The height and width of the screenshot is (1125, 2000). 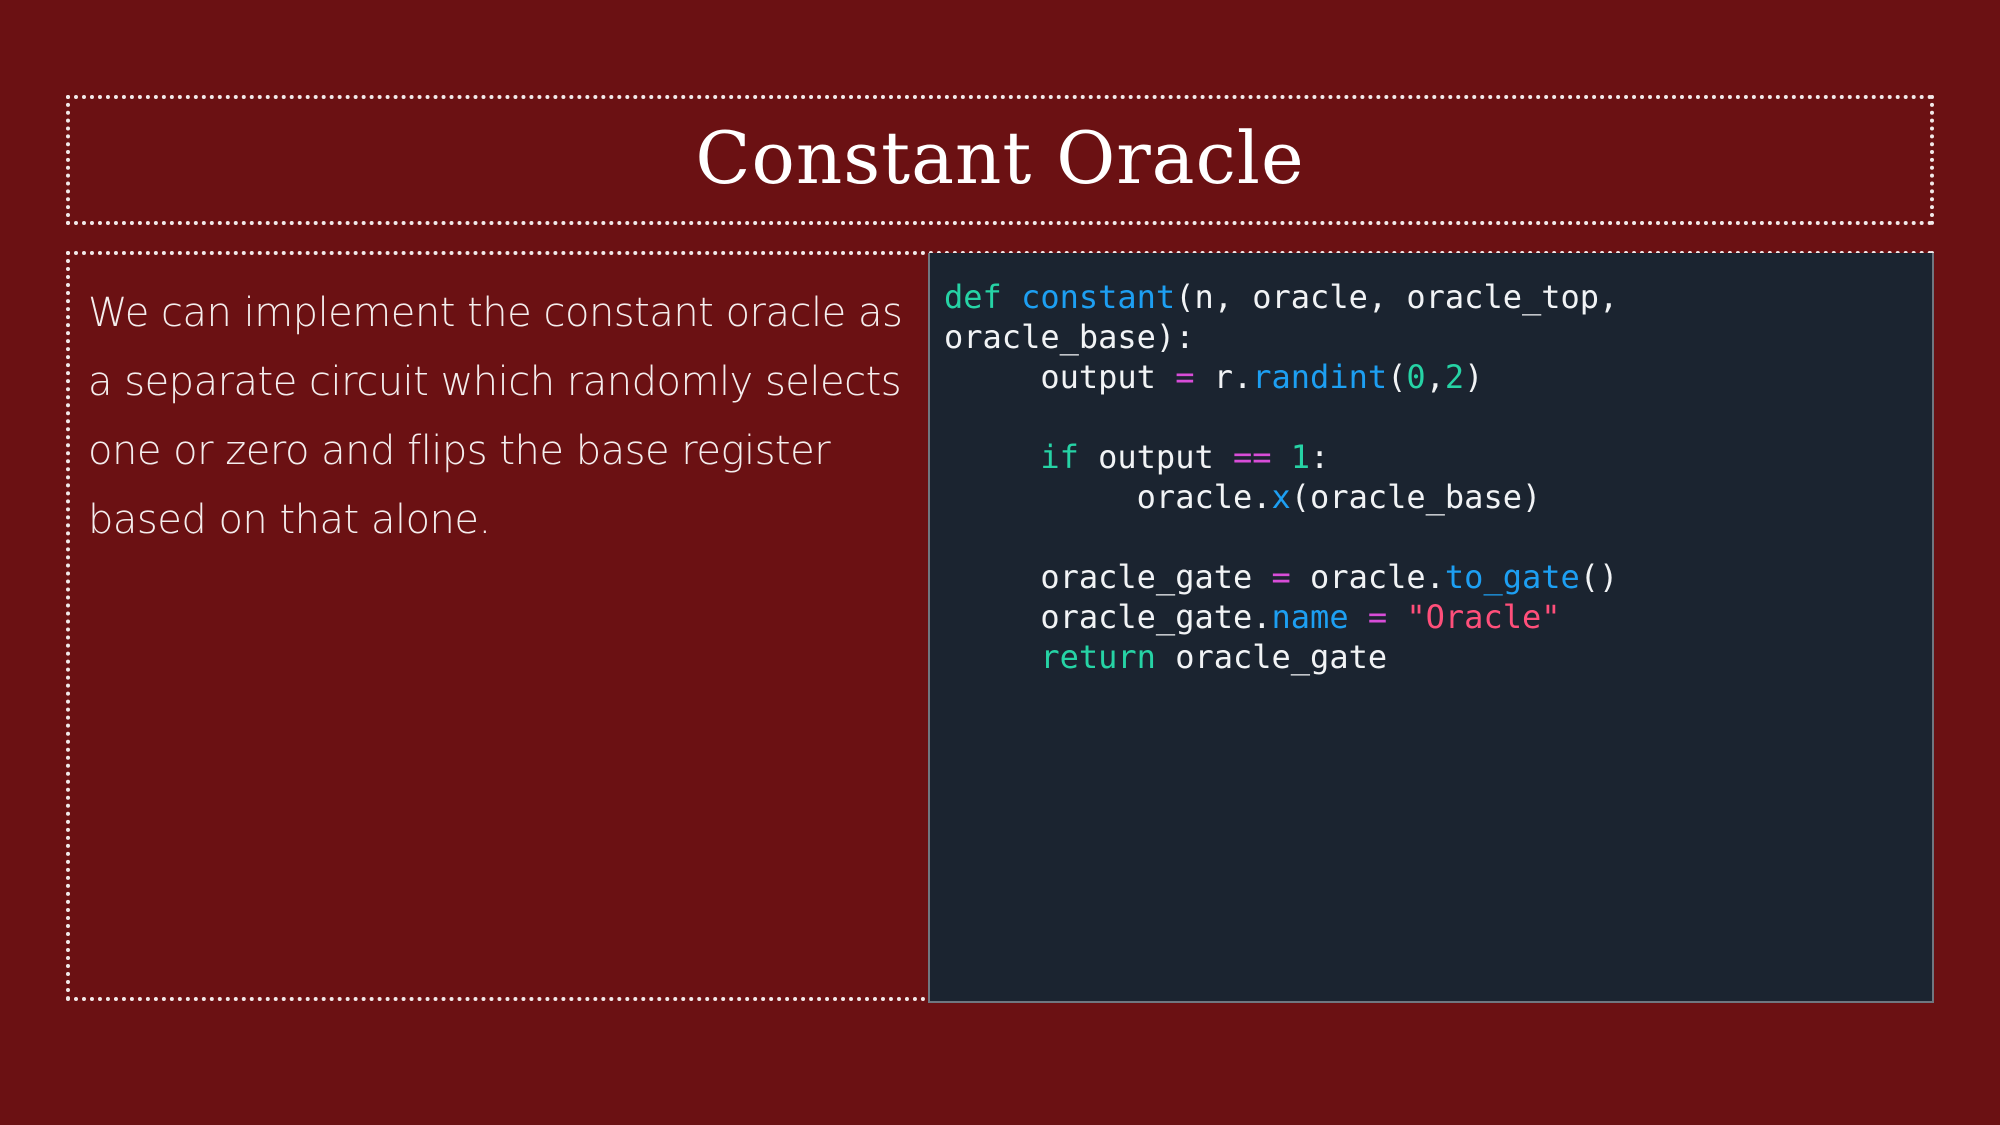 What do you see at coordinates (1435, 377) in the screenshot?
I see `code-comma: ,` at bounding box center [1435, 377].